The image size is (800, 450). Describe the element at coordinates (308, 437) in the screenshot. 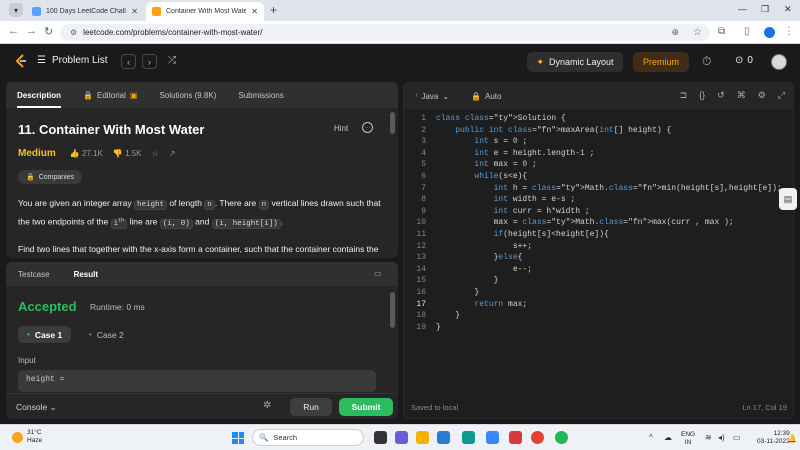

I see `taskbar-search: 🔍 Search` at that location.